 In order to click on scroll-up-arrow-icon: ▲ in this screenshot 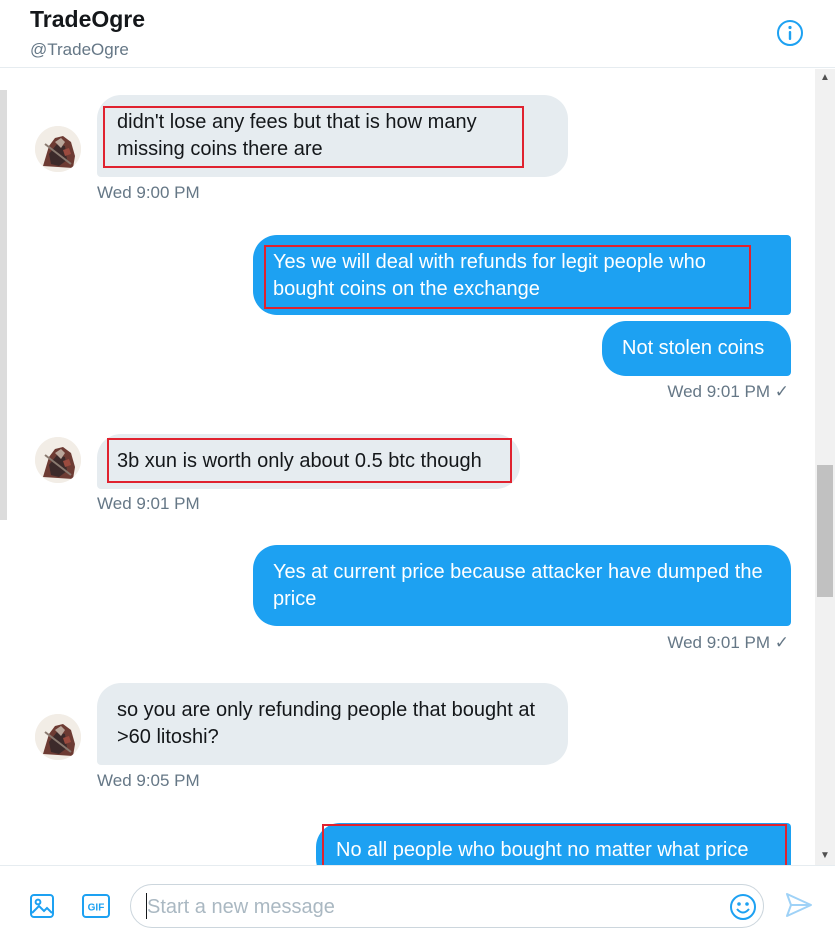, I will do `click(825, 78)`.